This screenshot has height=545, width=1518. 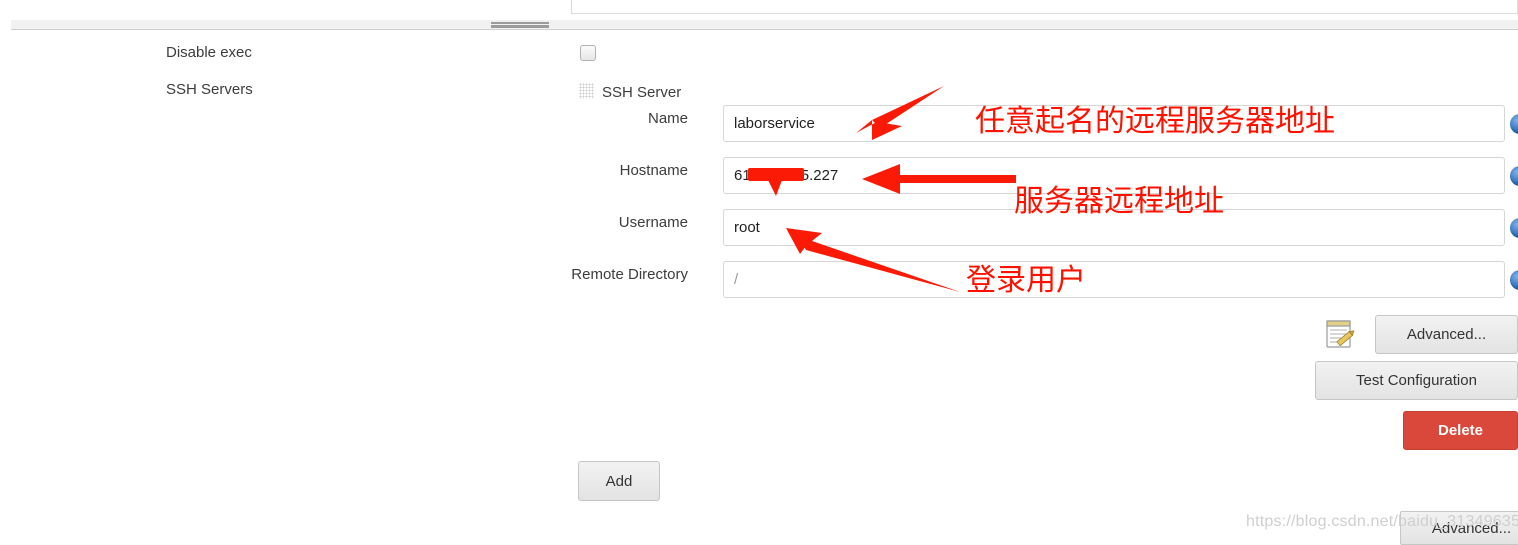 I want to click on drag-handle-icon, so click(x=586, y=91).